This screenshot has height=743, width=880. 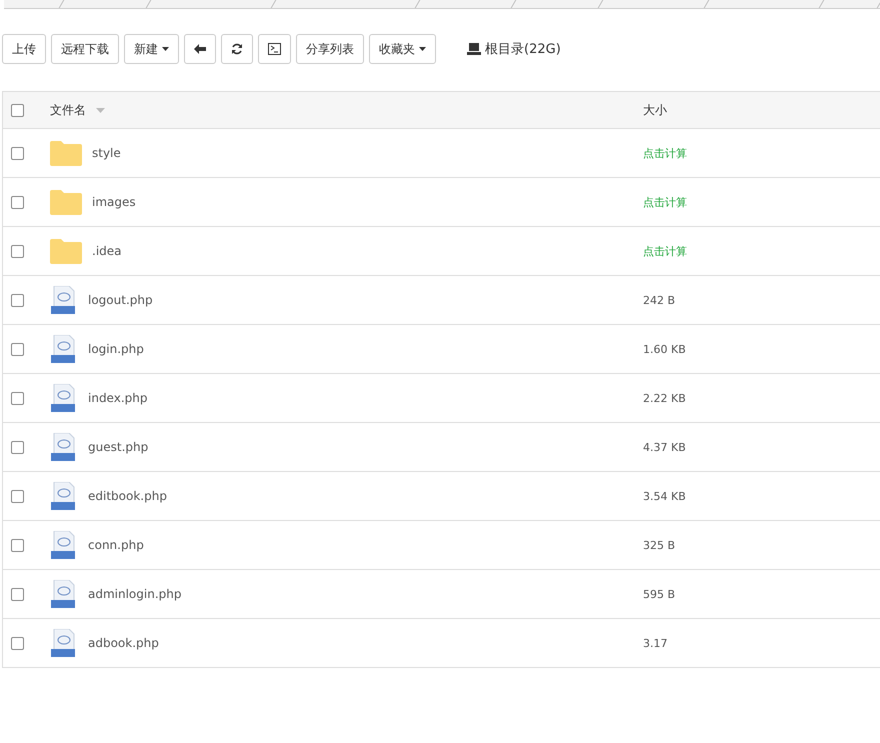 What do you see at coordinates (116, 545) in the screenshot?
I see `file-name: conn.php` at bounding box center [116, 545].